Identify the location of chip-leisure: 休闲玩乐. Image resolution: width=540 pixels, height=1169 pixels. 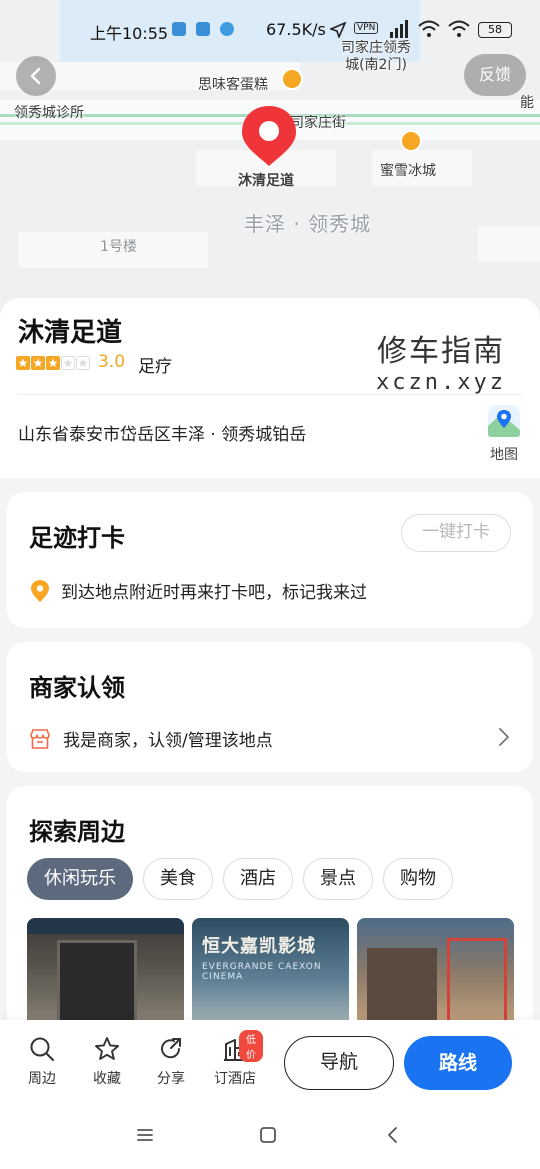
(80, 879).